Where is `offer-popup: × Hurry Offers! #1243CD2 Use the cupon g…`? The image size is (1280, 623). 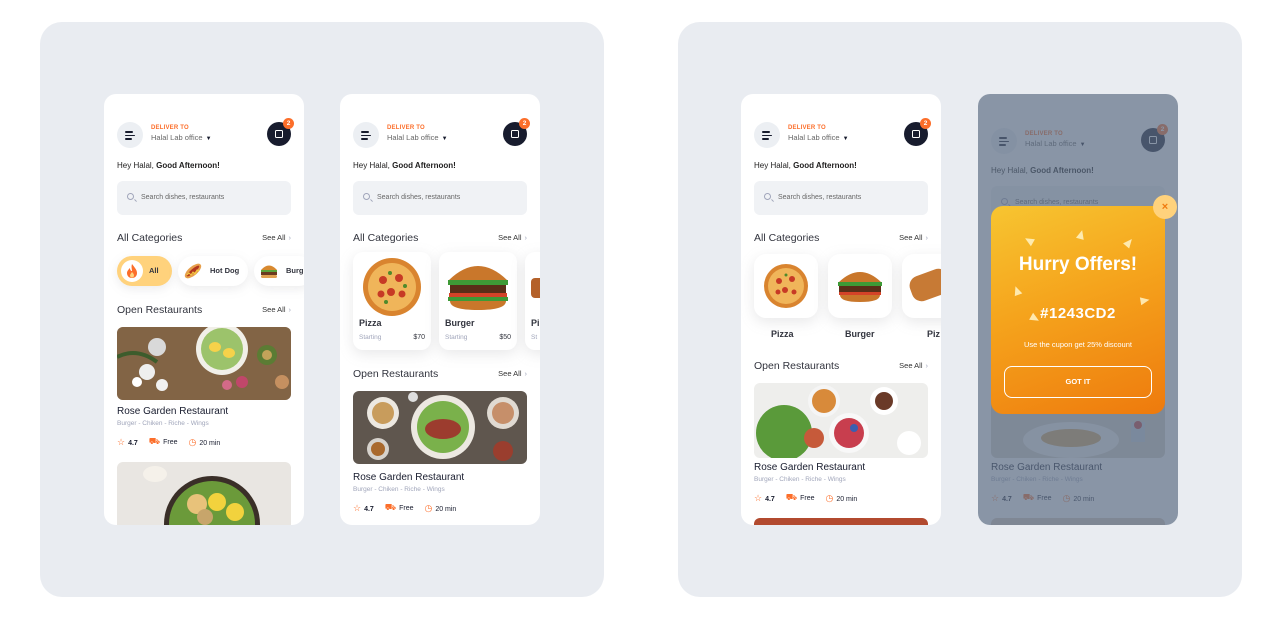
offer-popup: × Hurry Offers! #1243CD2 Use the cupon g… is located at coordinates (1084, 304).